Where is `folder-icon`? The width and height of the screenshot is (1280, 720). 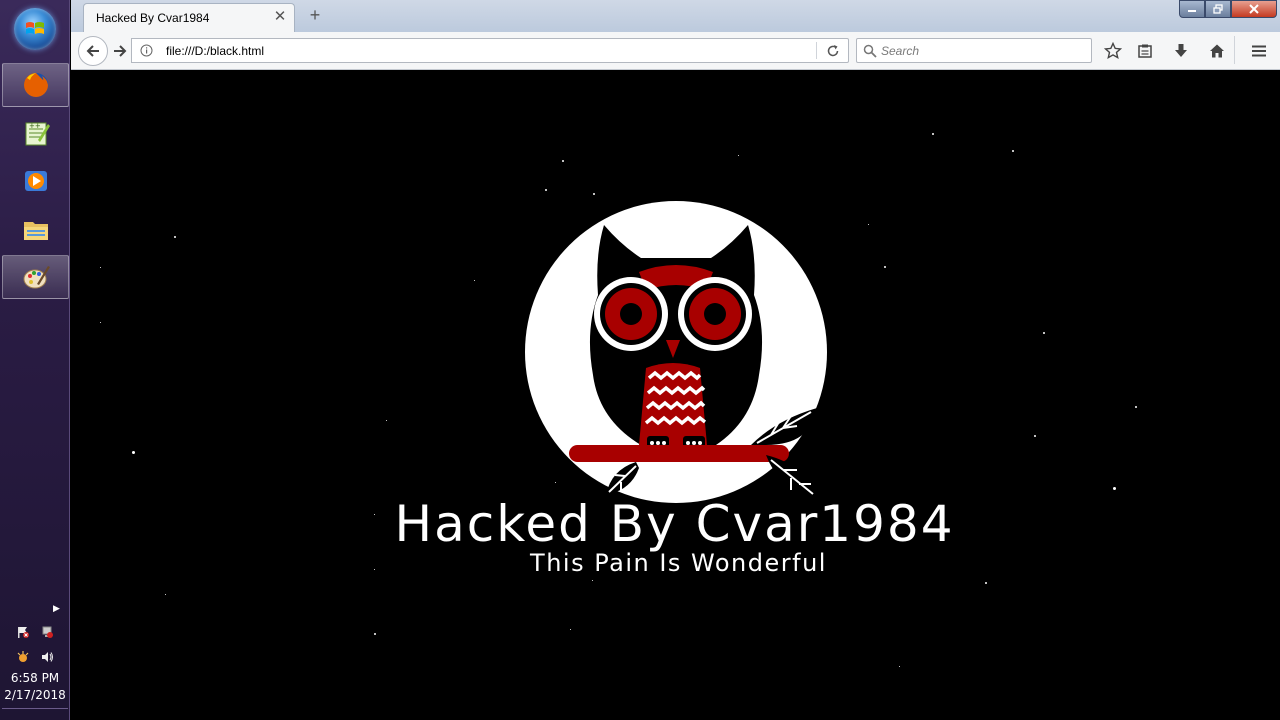 folder-icon is located at coordinates (35, 231).